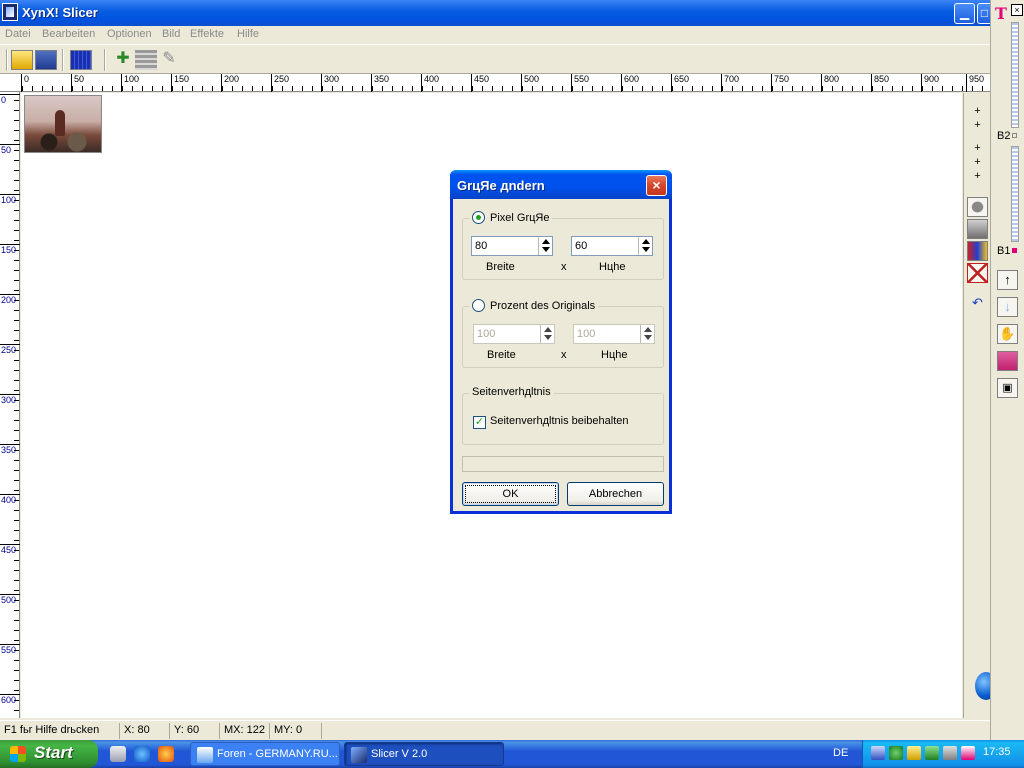 Image resolution: width=1024 pixels, height=768 pixels. Describe the element at coordinates (359, 755) in the screenshot. I see `slicer-task-icon` at that location.